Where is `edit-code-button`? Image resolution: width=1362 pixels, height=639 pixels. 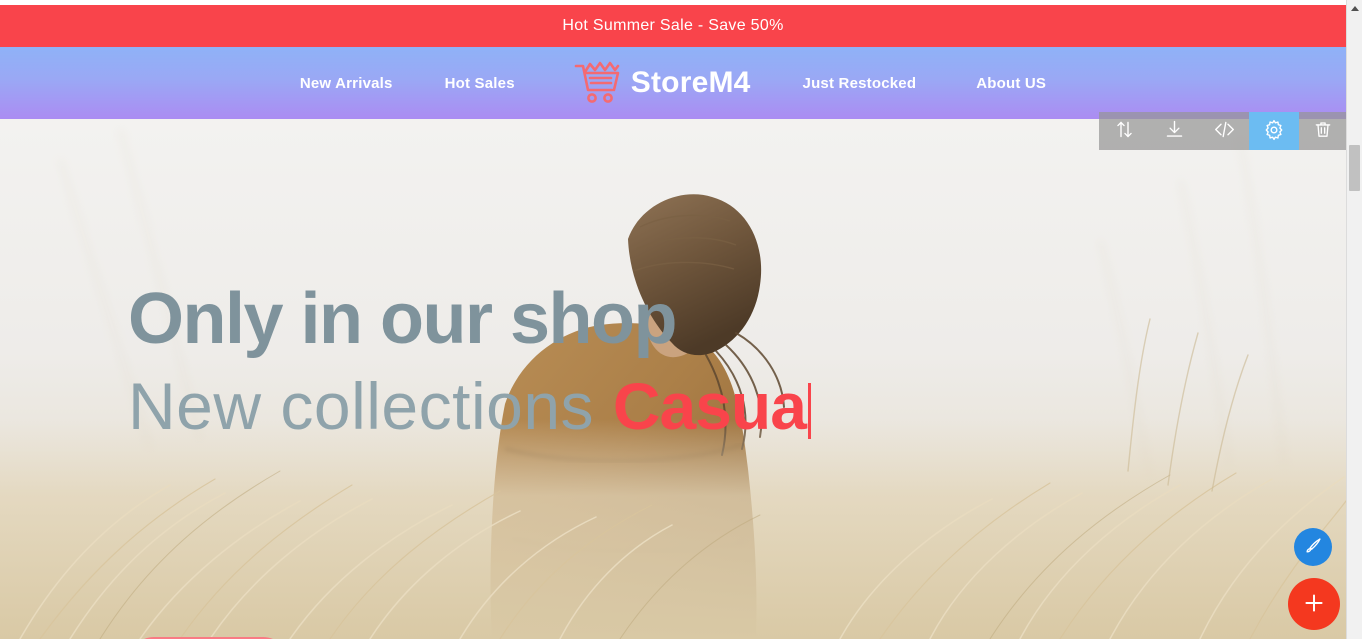 edit-code-button is located at coordinates (1224, 131).